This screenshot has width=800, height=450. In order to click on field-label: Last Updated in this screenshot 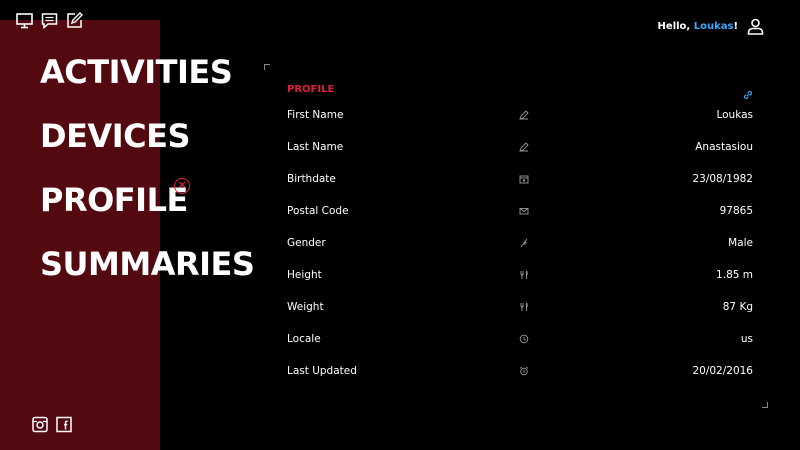, I will do `click(322, 371)`.